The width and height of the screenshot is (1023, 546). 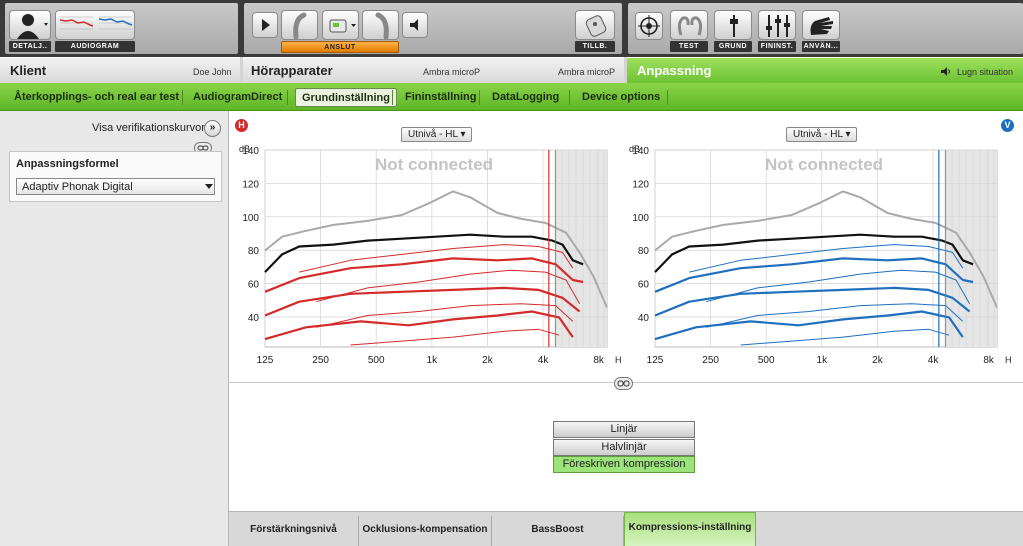 What do you see at coordinates (690, 529) in the screenshot?
I see `tab-compression-setting: Kompressions-inställning` at bounding box center [690, 529].